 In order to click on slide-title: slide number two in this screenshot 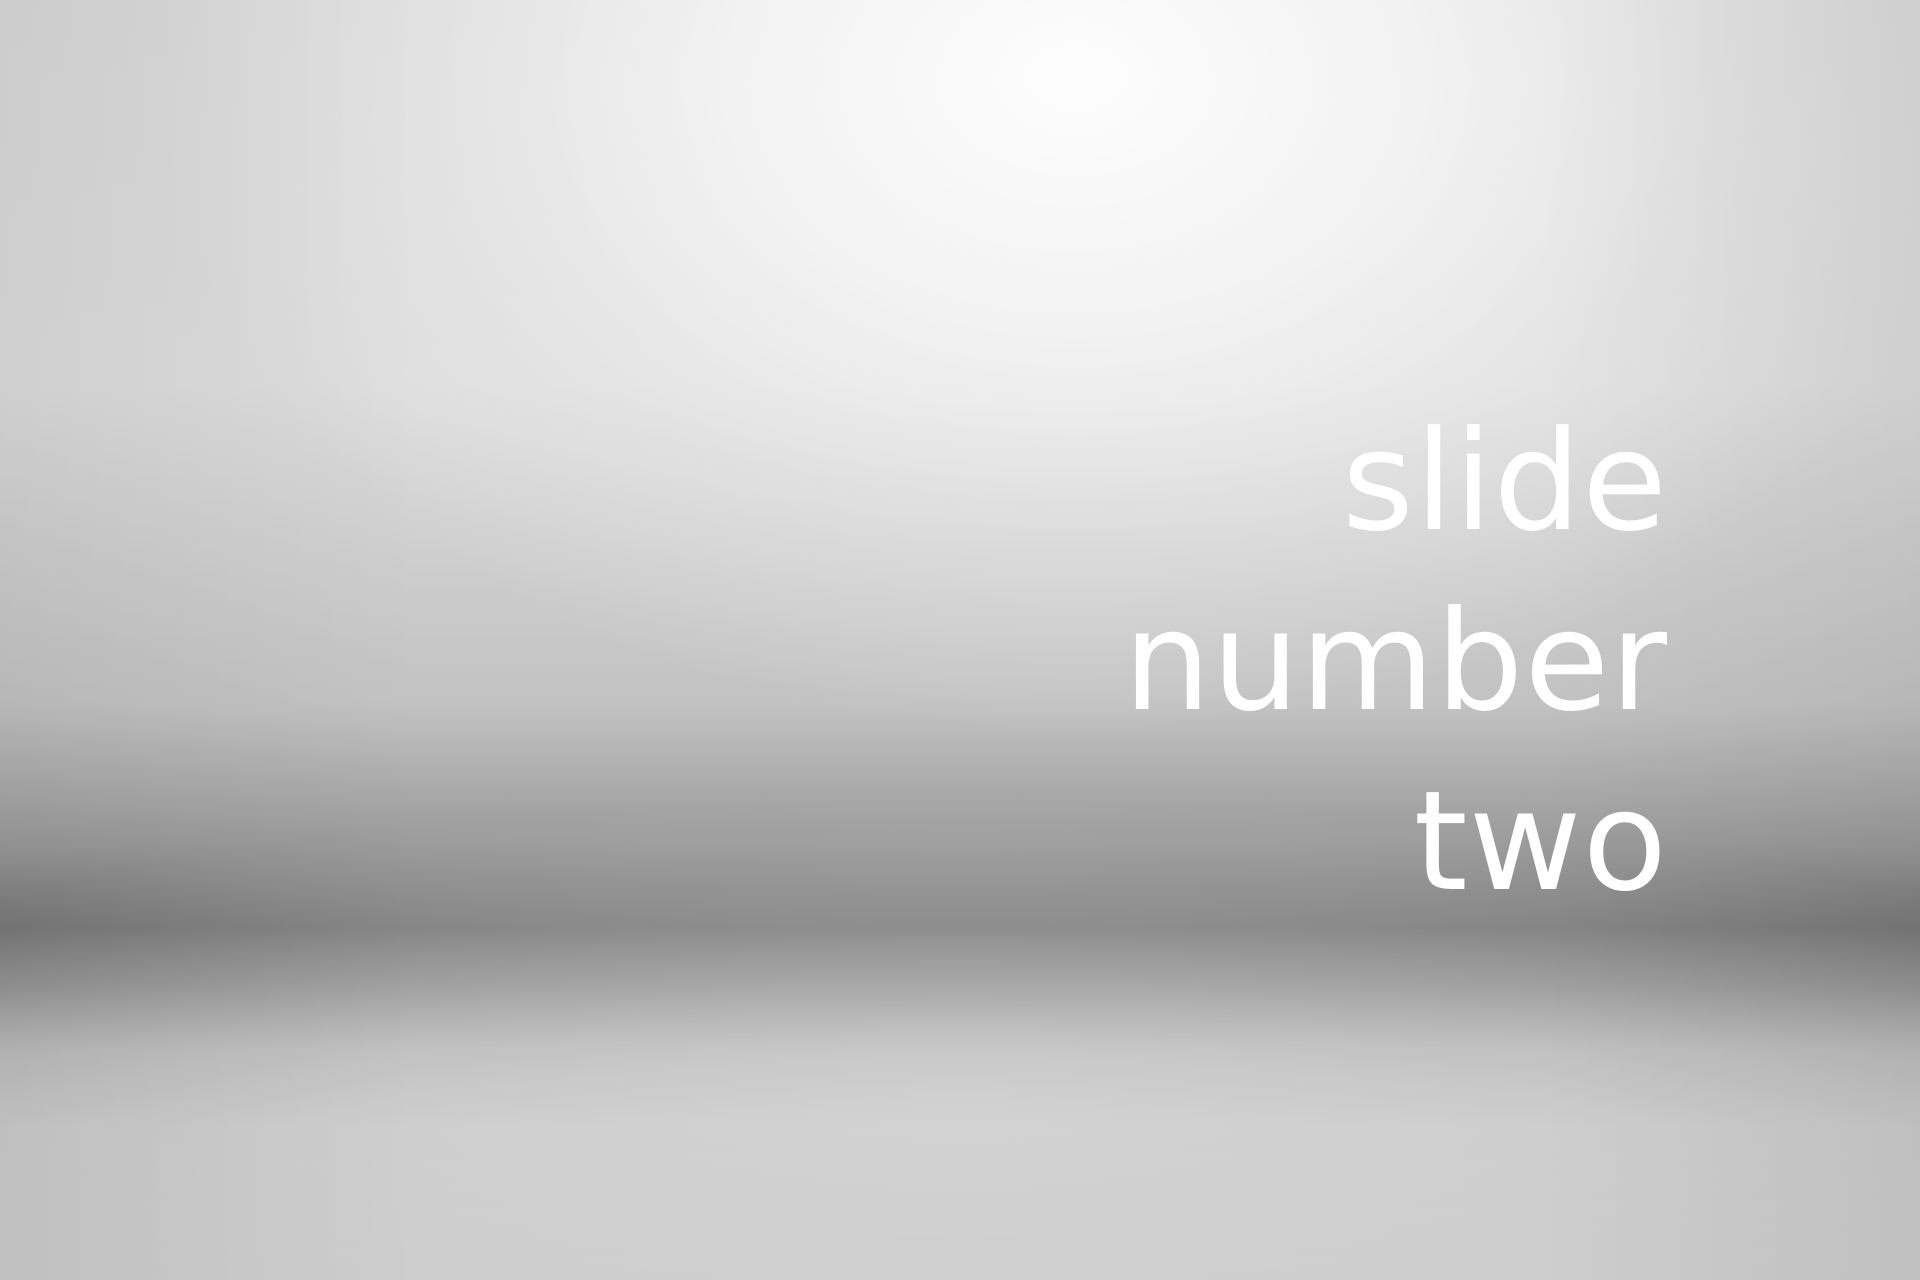, I will do `click(1395, 662)`.